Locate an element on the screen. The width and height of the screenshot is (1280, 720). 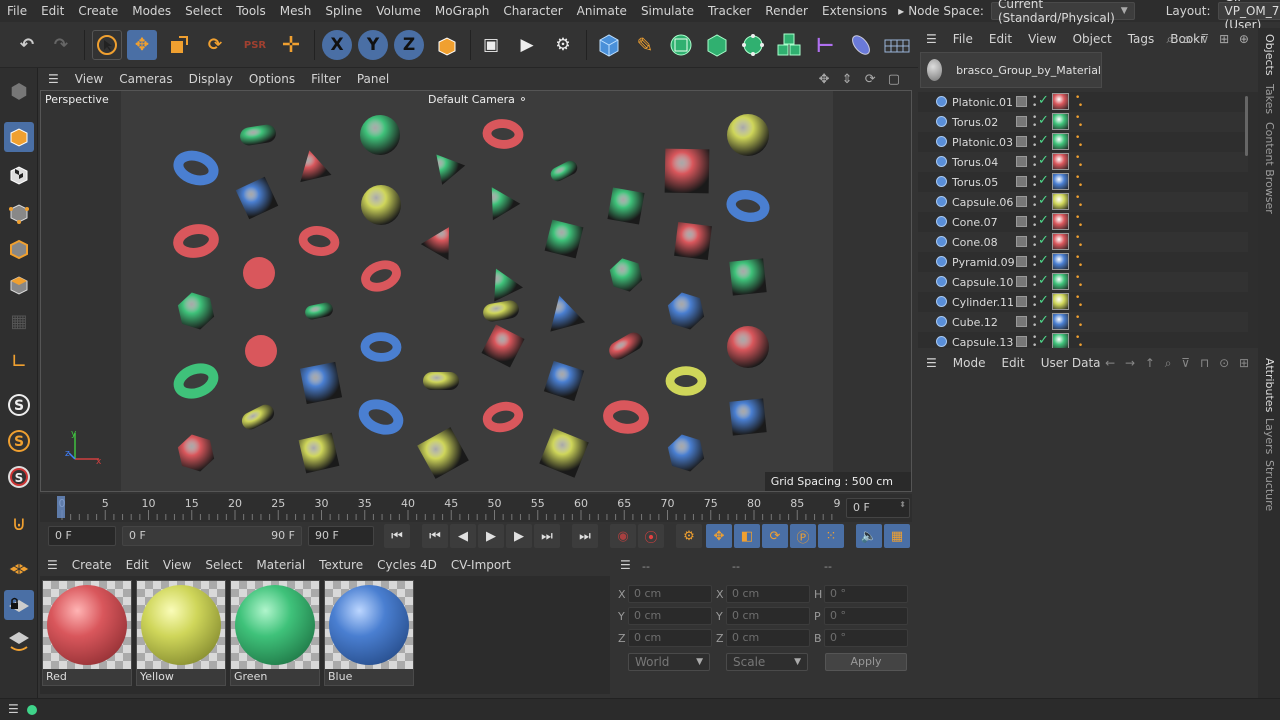
menu-simulate: Simulate is located at coordinates (667, 11).